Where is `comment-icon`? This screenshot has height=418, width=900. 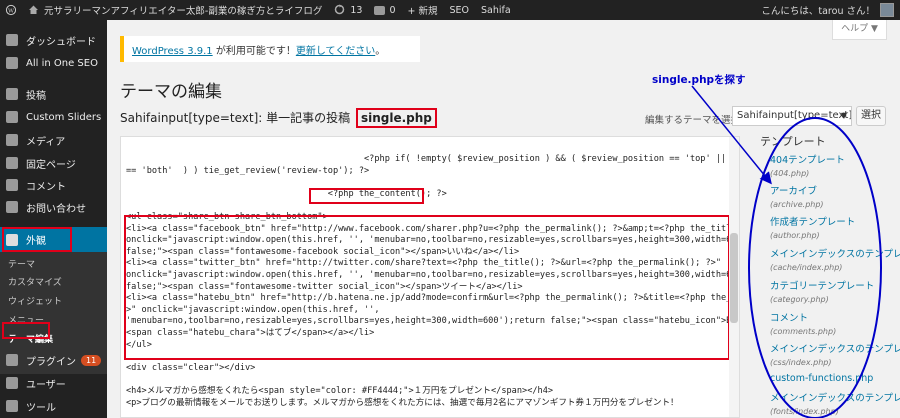
comment-icon is located at coordinates (12, 185).